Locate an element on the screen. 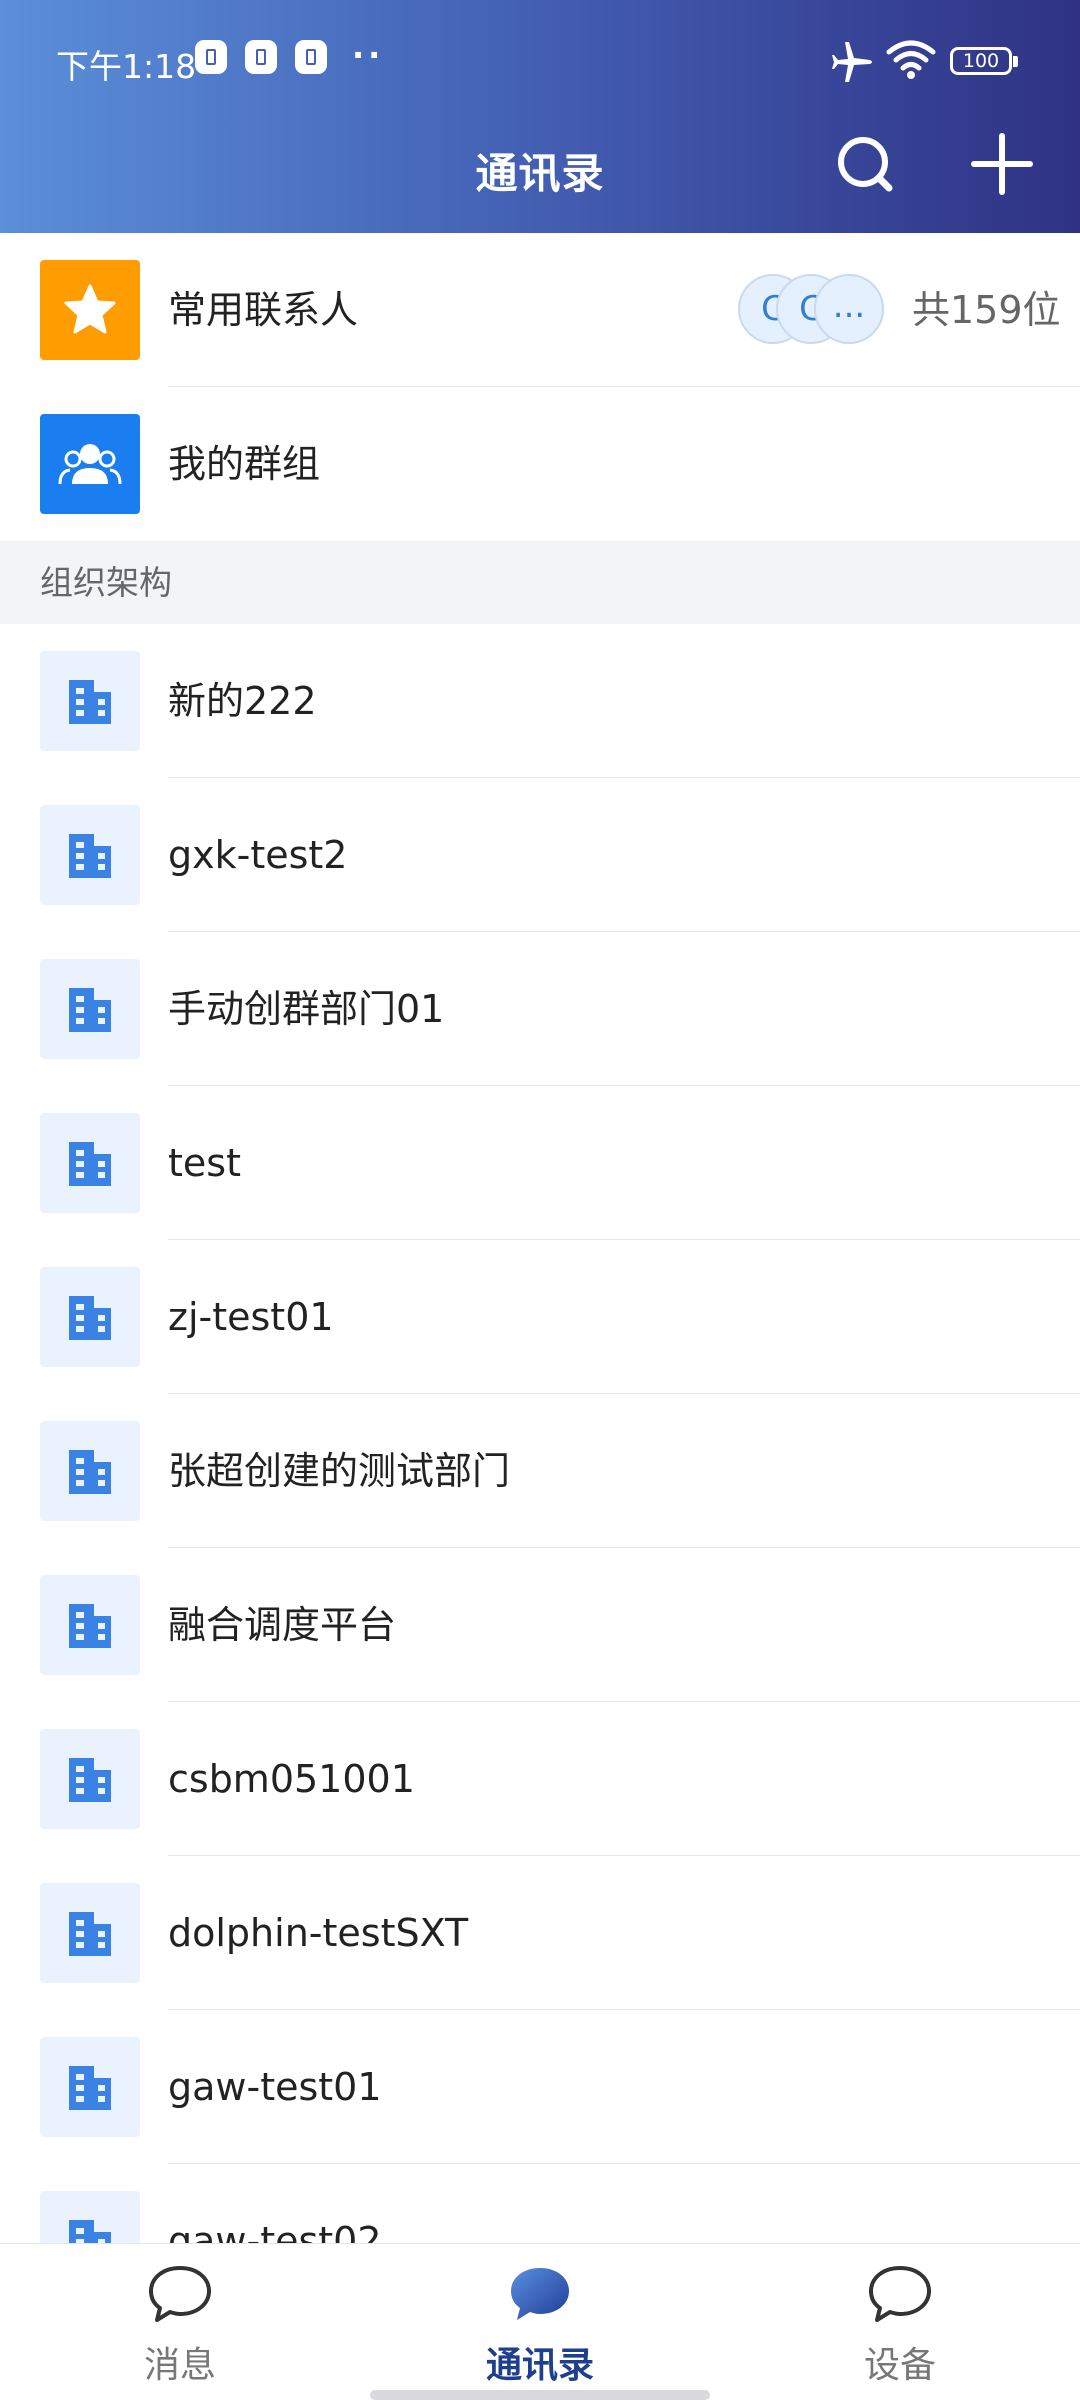 The image size is (1080, 2401). airplane-mode-icon is located at coordinates (852, 62).